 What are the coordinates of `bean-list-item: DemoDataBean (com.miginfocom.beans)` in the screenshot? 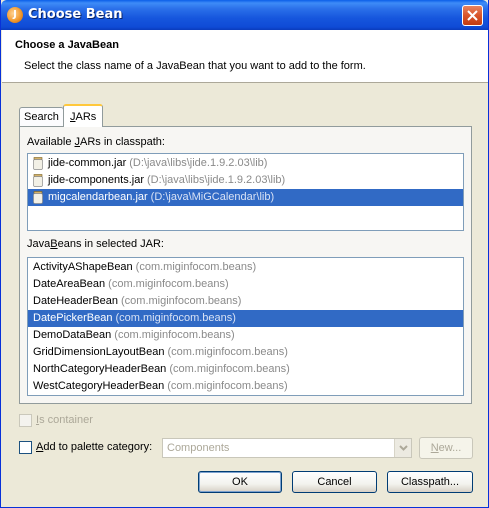 It's located at (245, 335).